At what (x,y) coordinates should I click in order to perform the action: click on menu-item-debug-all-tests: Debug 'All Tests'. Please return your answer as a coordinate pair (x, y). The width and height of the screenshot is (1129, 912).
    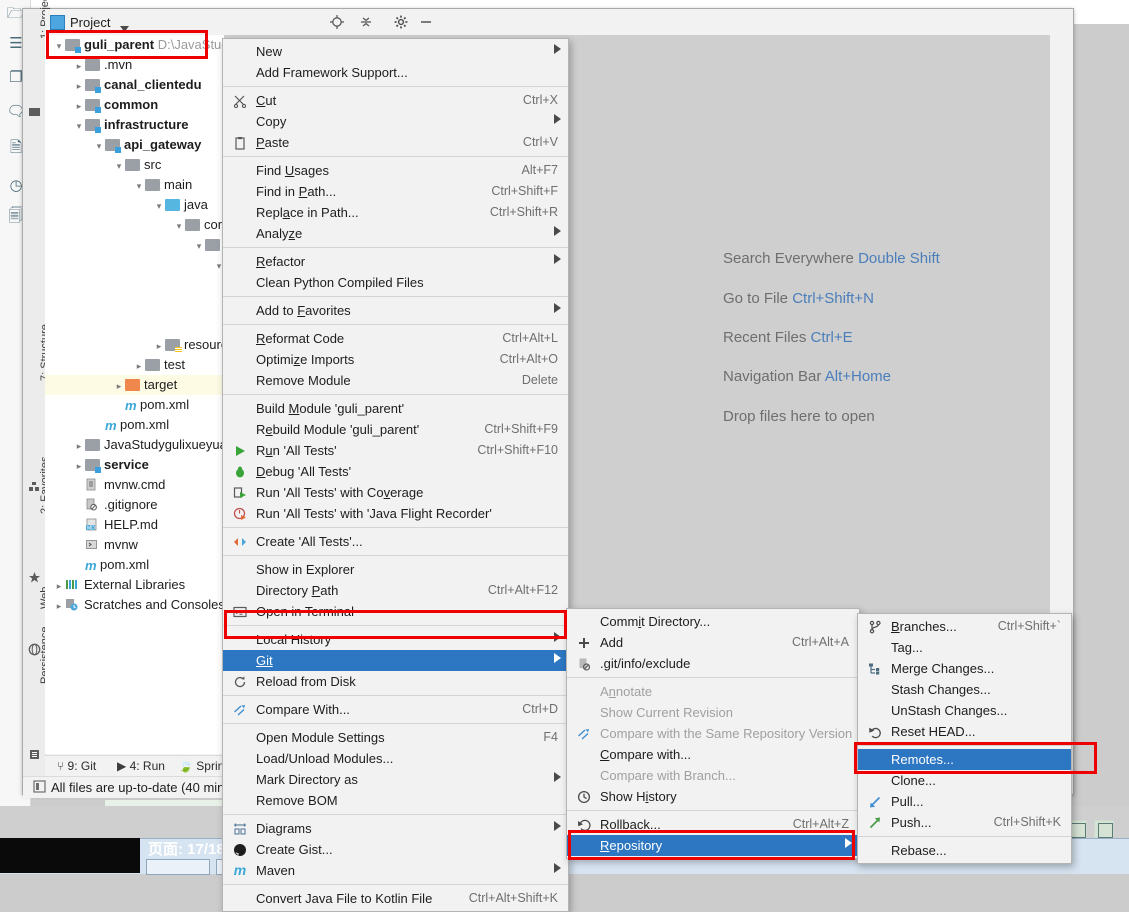
    Looking at the image, I should click on (395, 471).